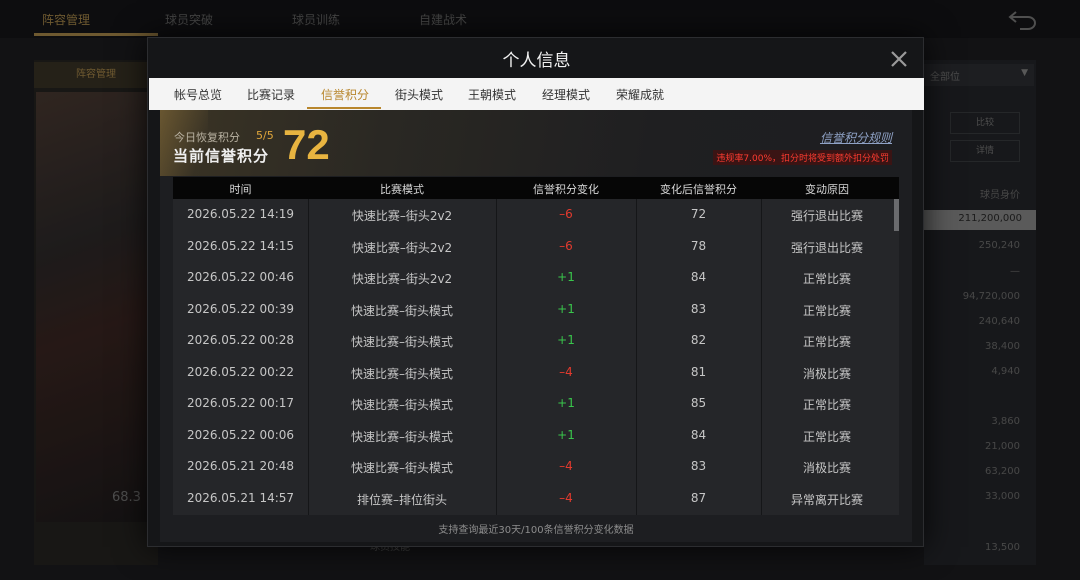  Describe the element at coordinates (240, 371) in the screenshot. I see `cell-time: 2026.05.22 00:22` at that location.